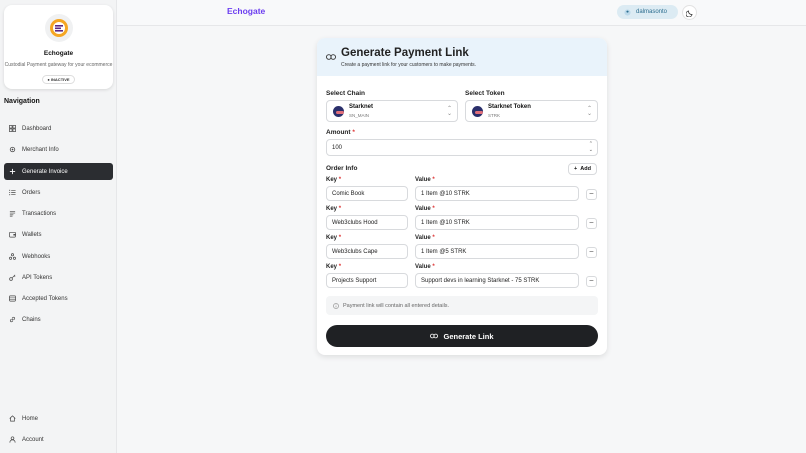 Image resolution: width=806 pixels, height=453 pixels. I want to click on sidebar-item-accepted-tokens: Accepted Tokens, so click(58, 298).